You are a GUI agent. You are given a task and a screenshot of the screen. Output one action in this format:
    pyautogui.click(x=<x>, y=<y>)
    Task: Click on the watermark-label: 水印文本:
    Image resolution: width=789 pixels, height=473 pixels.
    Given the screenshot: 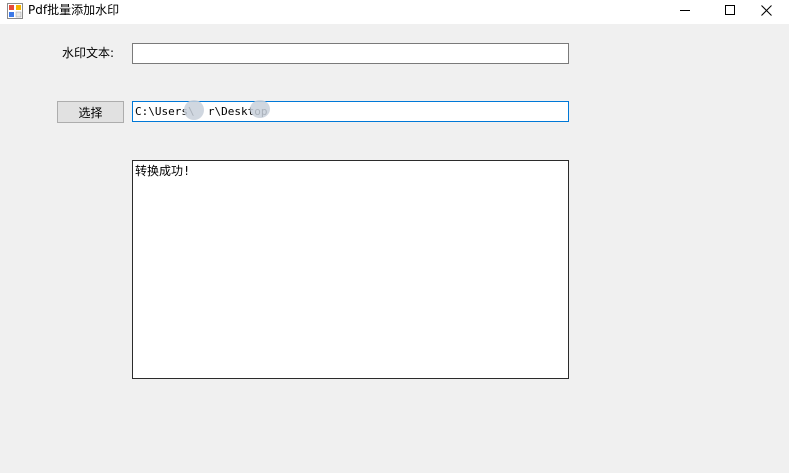 What is the action you would take?
    pyautogui.click(x=88, y=53)
    